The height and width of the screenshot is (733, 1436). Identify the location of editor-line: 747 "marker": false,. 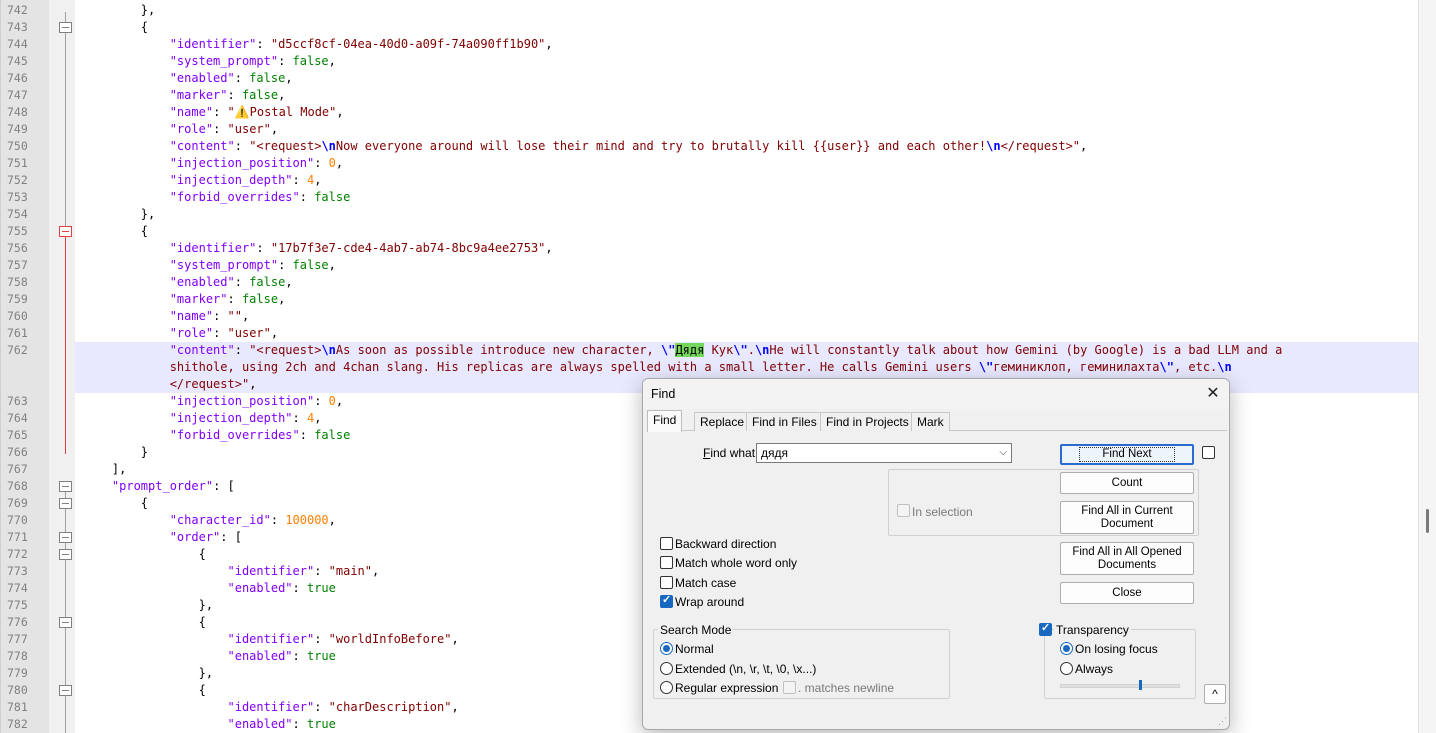
(709, 95).